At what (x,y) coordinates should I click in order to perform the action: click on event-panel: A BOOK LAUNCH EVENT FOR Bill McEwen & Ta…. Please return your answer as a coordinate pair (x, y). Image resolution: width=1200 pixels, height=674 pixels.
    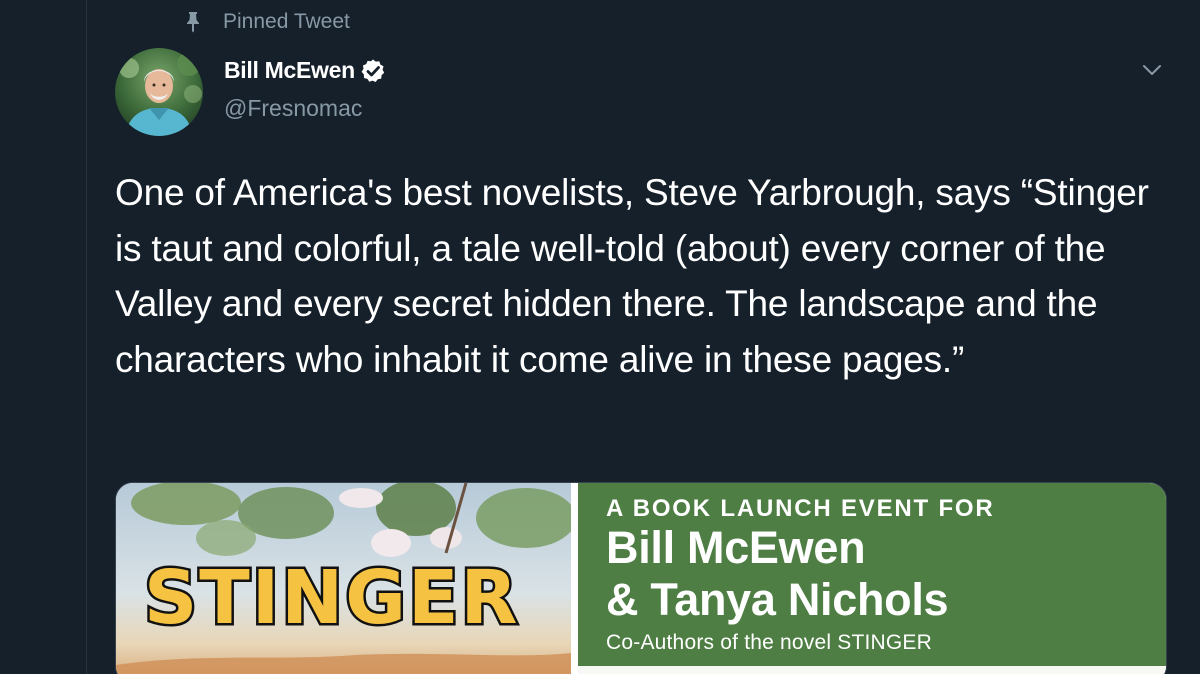
    Looking at the image, I should click on (872, 574).